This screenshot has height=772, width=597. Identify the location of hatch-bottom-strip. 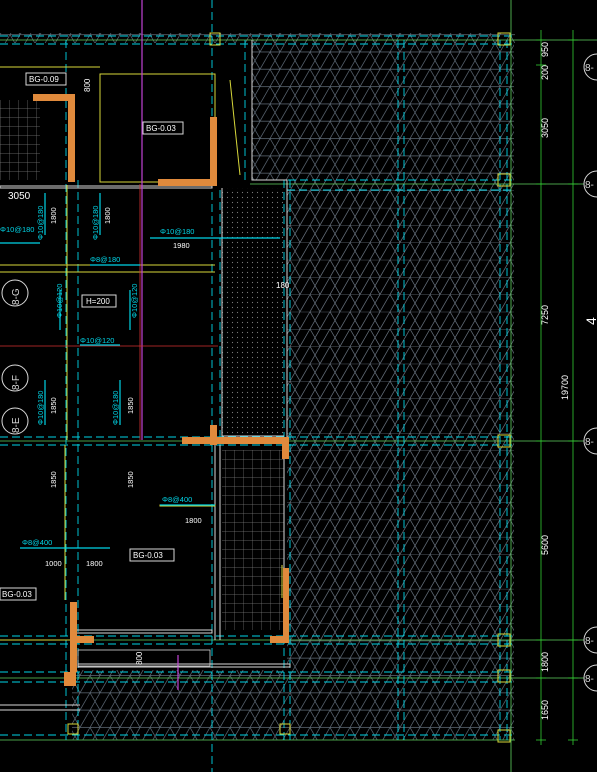
(293, 705).